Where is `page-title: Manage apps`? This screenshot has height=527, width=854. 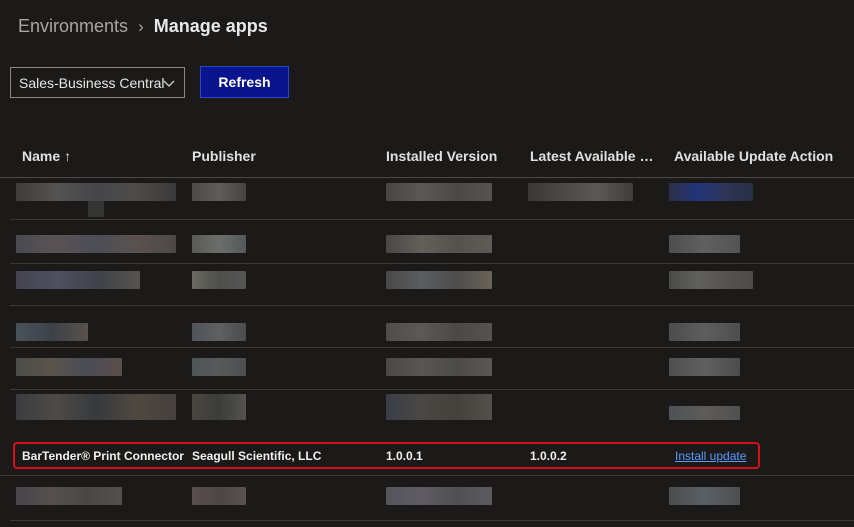 page-title: Manage apps is located at coordinates (210, 26).